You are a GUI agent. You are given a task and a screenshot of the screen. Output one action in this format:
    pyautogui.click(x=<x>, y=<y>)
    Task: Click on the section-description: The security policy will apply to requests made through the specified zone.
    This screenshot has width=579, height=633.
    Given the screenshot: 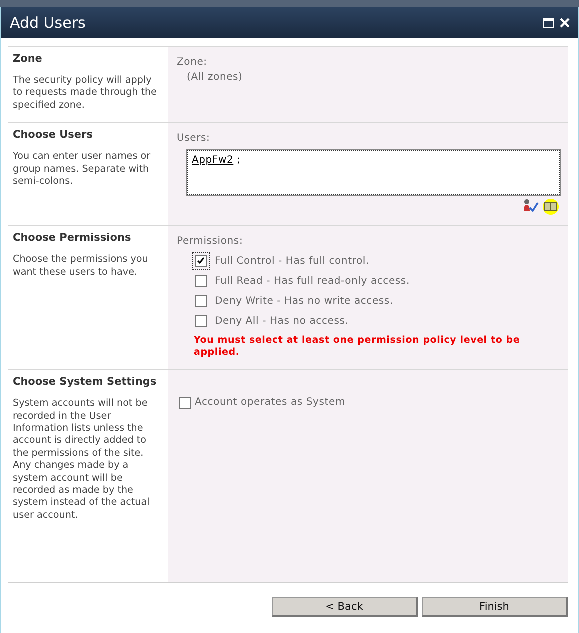 What is the action you would take?
    pyautogui.click(x=85, y=93)
    